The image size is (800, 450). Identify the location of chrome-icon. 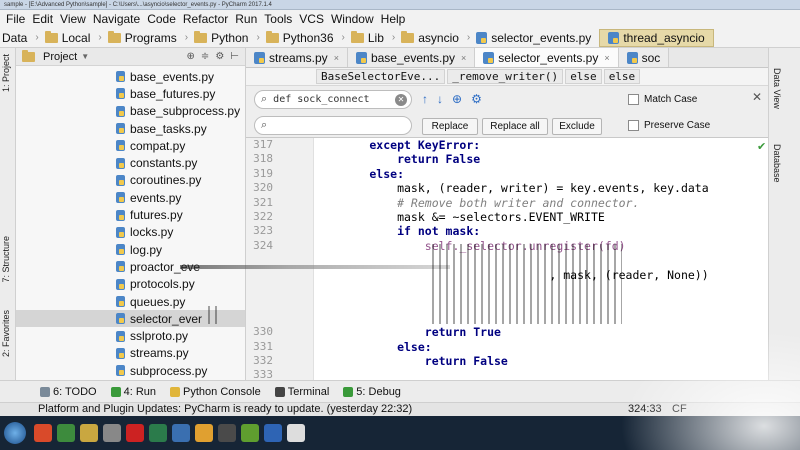
(66, 433).